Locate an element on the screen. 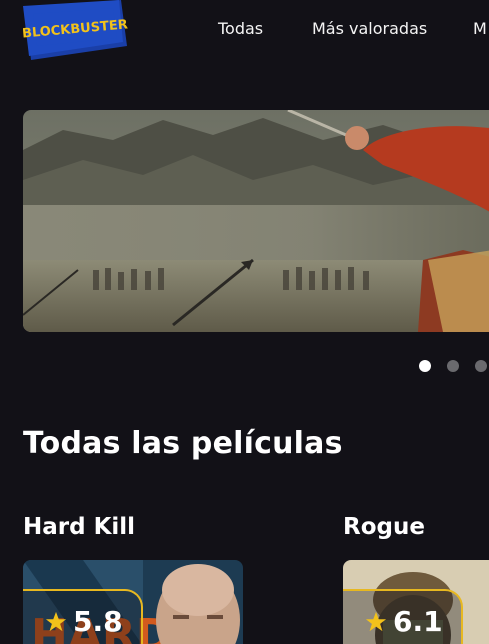  rating-value: 5.8 is located at coordinates (98, 621).